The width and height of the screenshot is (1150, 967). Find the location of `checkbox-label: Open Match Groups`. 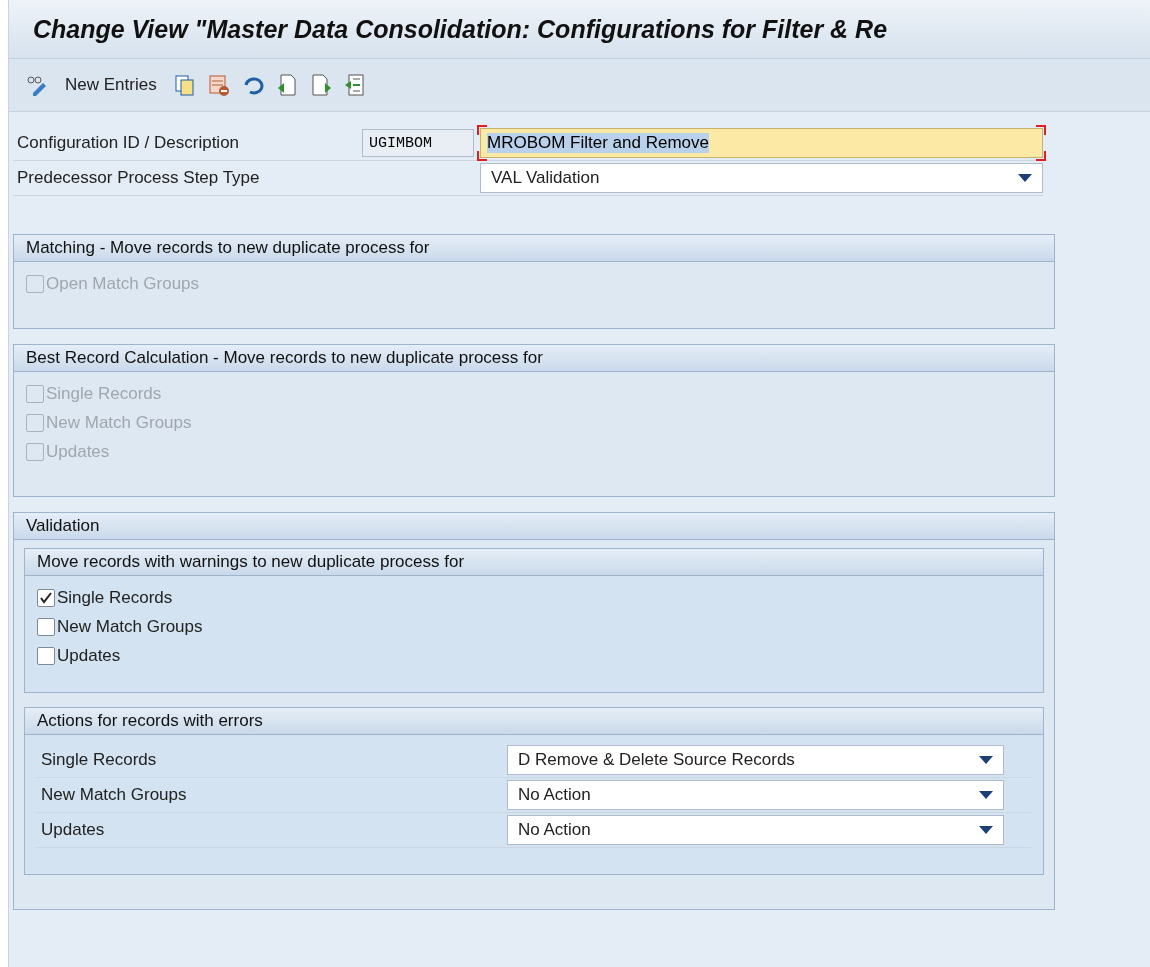

checkbox-label: Open Match Groups is located at coordinates (113, 284).